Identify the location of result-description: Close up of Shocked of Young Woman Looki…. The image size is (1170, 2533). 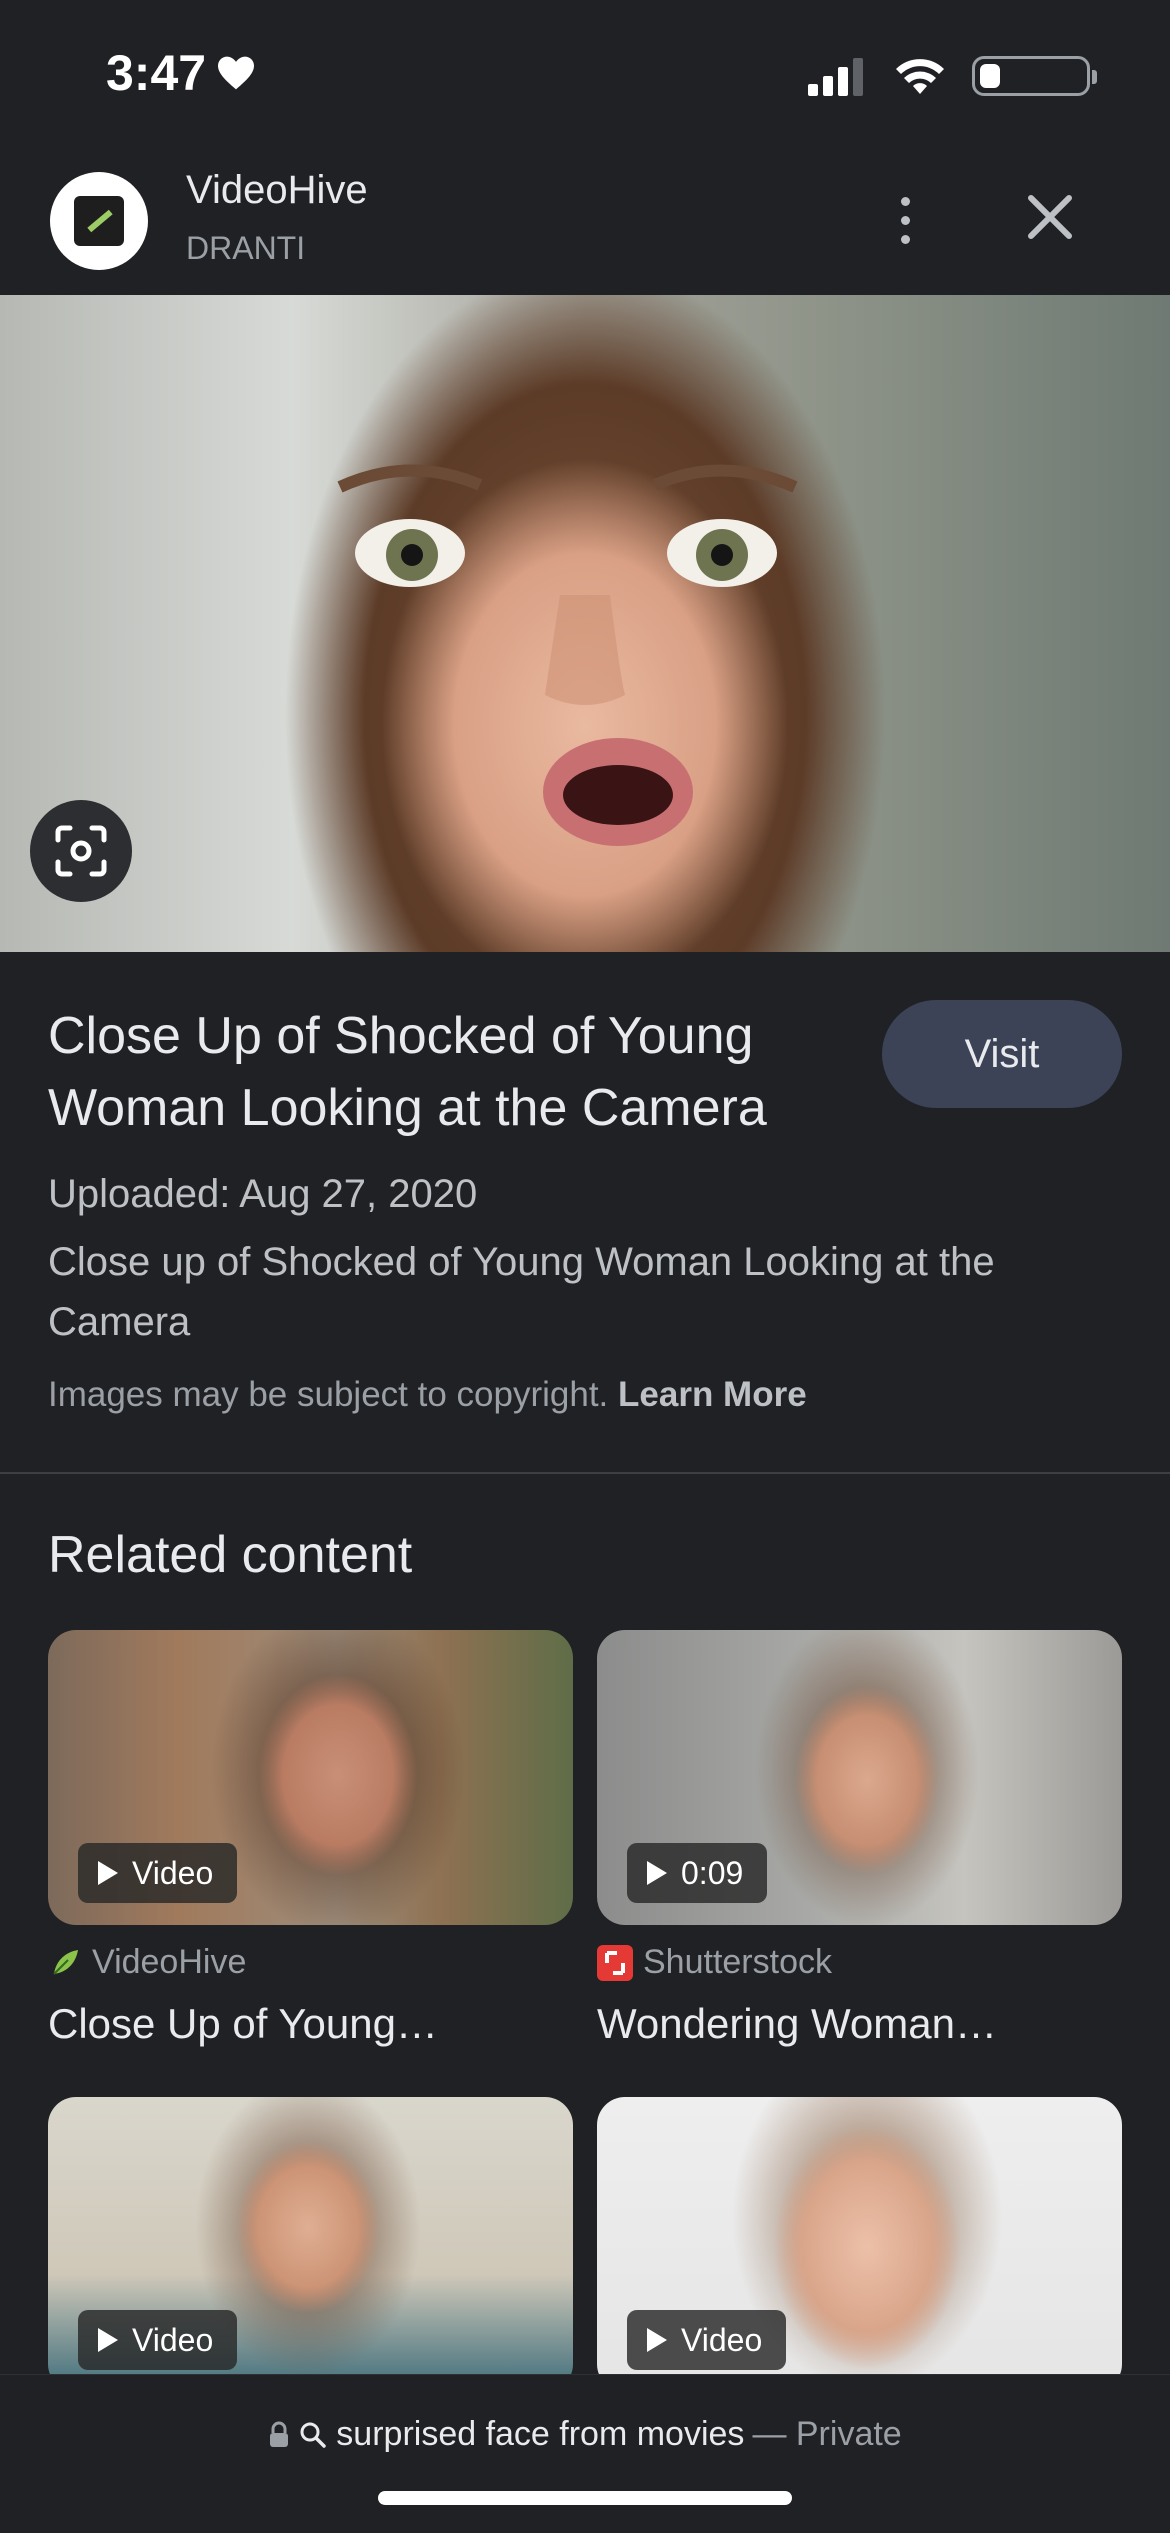
(521, 1292).